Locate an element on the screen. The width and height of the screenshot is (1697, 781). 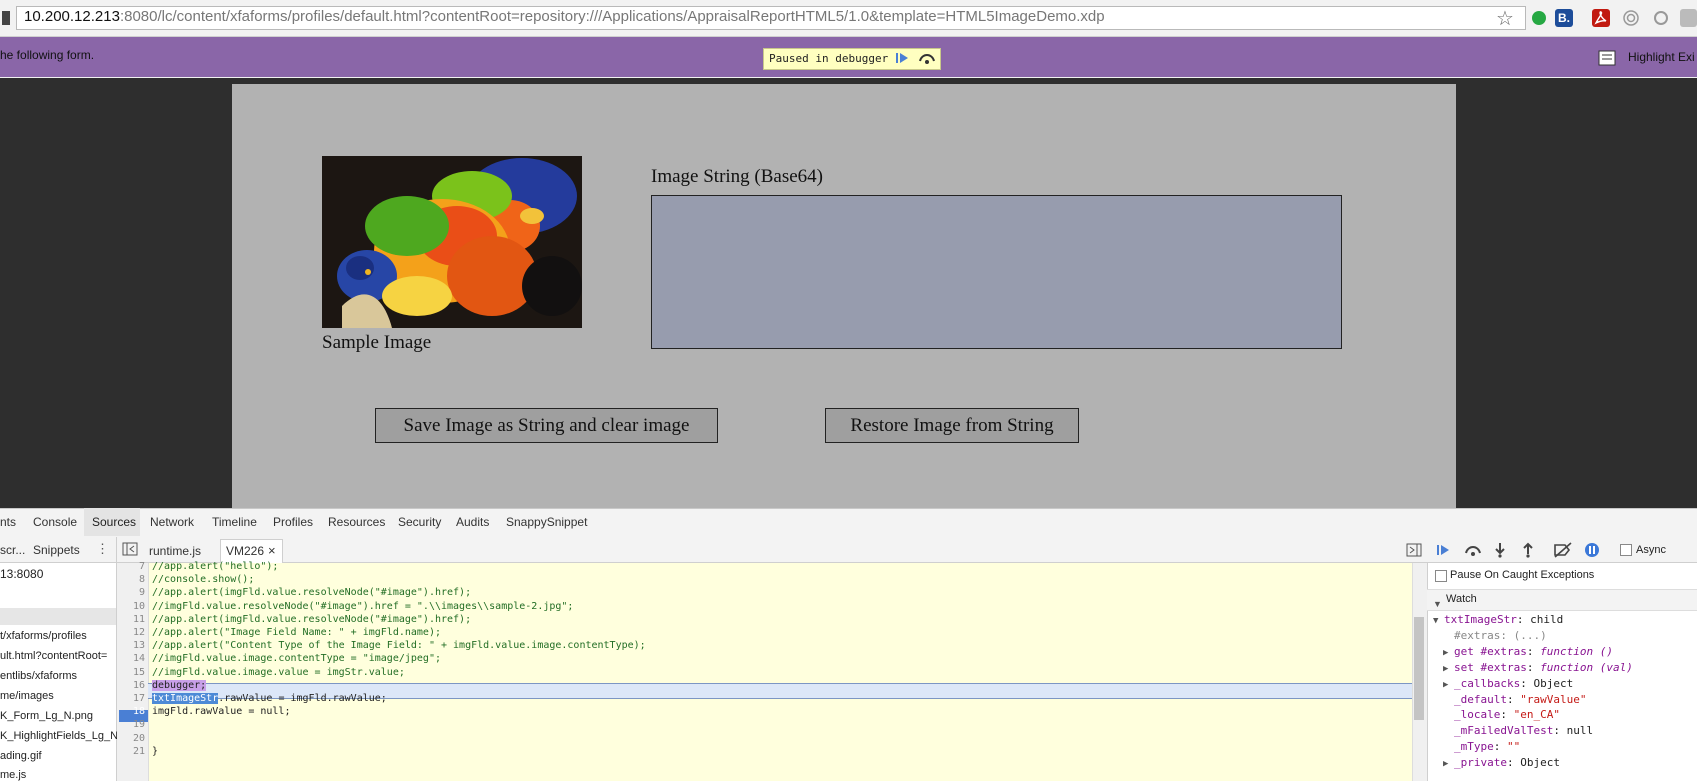
tab-snappysnippet: SnappySnippet is located at coordinates (546, 522).